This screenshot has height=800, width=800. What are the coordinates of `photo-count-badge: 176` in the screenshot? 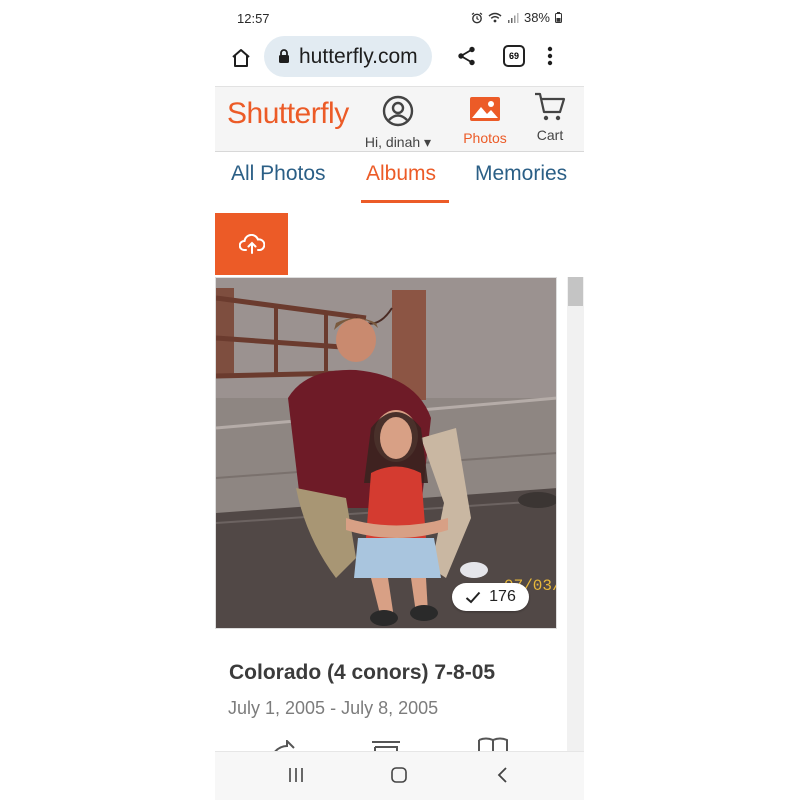 It's located at (490, 597).